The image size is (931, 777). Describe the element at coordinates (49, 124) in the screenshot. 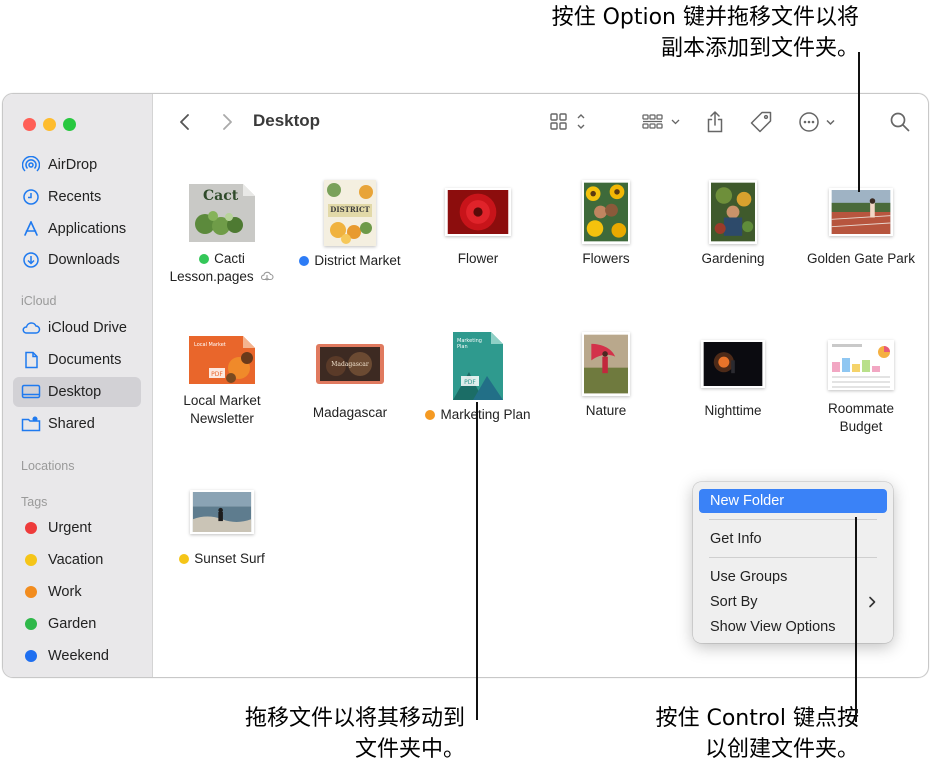

I see `minimize-window-button` at that location.